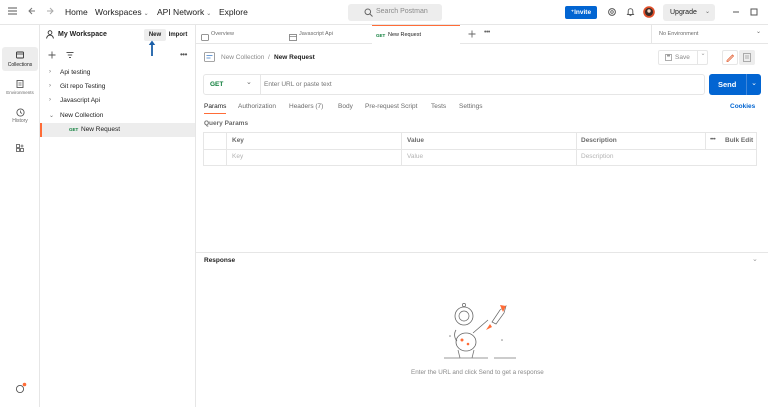  What do you see at coordinates (257, 106) in the screenshot?
I see `subtab-authorization: Authorization` at bounding box center [257, 106].